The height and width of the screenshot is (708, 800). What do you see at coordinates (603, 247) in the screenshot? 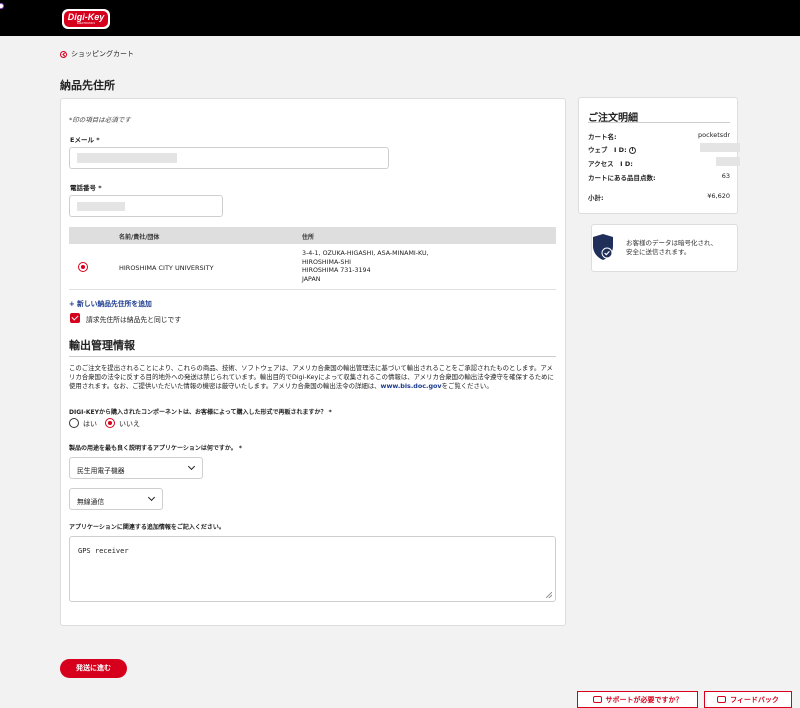
I see `security-shield-icon` at bounding box center [603, 247].